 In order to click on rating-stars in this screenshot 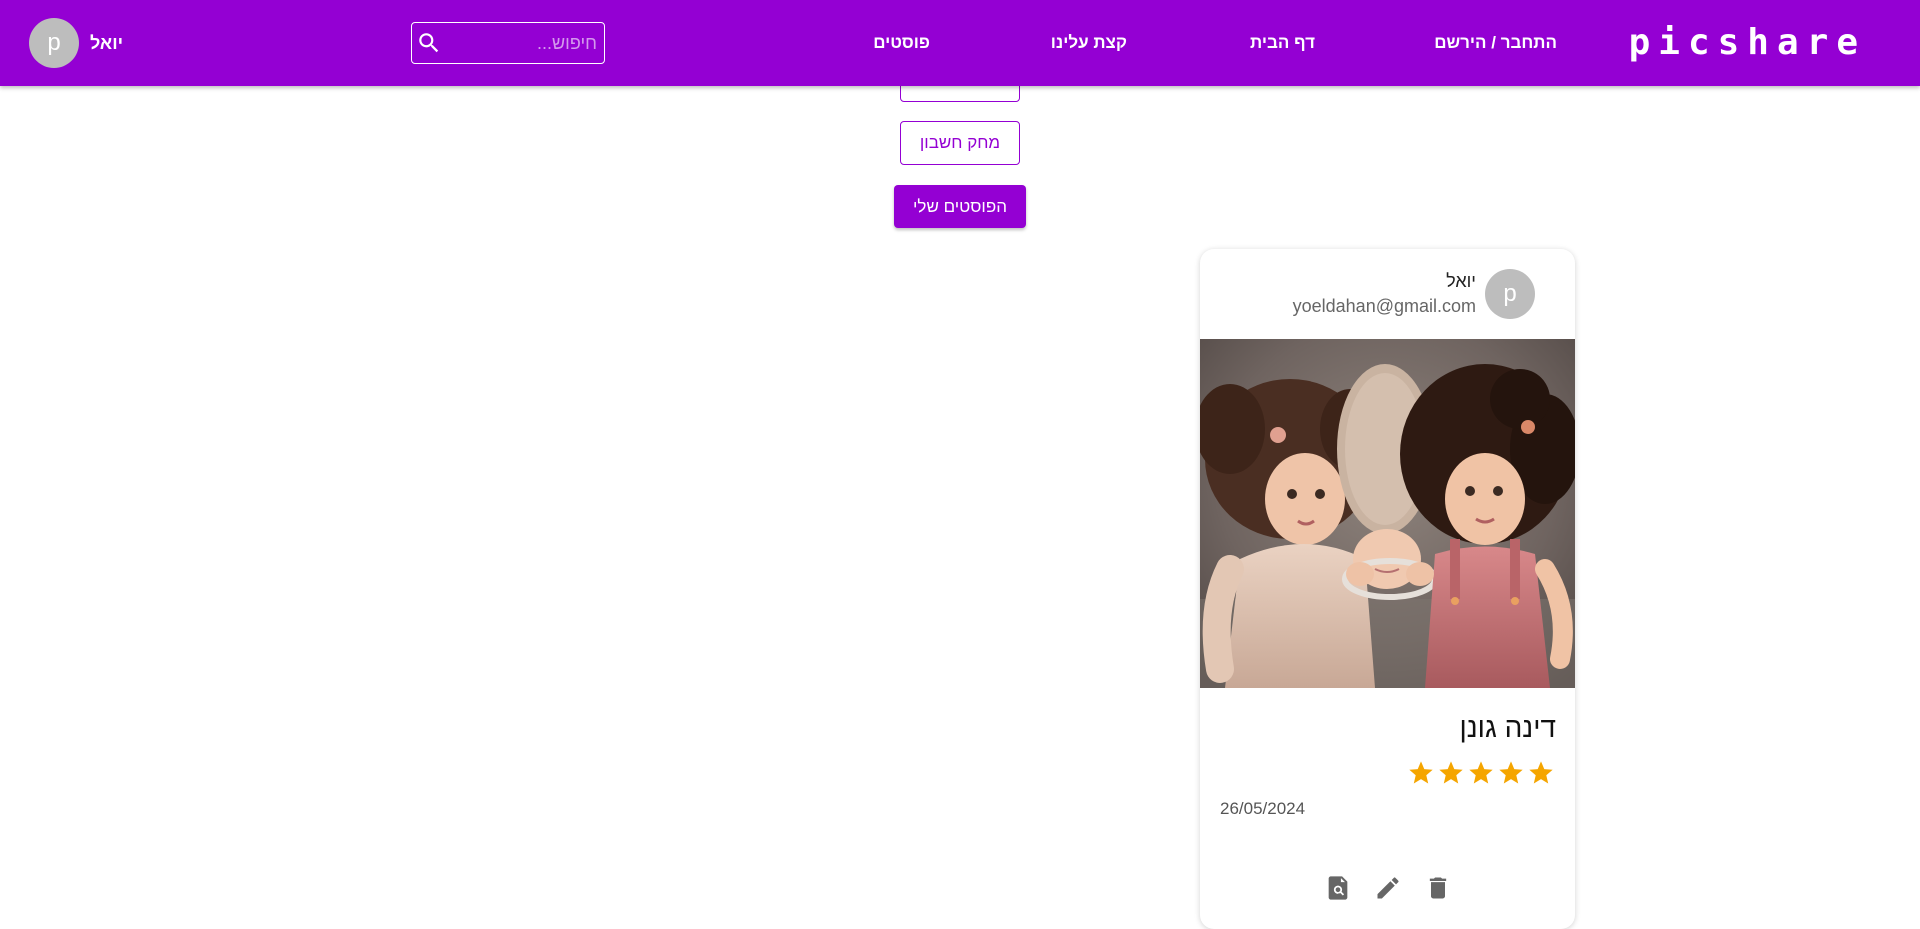, I will do `click(1481, 773)`.